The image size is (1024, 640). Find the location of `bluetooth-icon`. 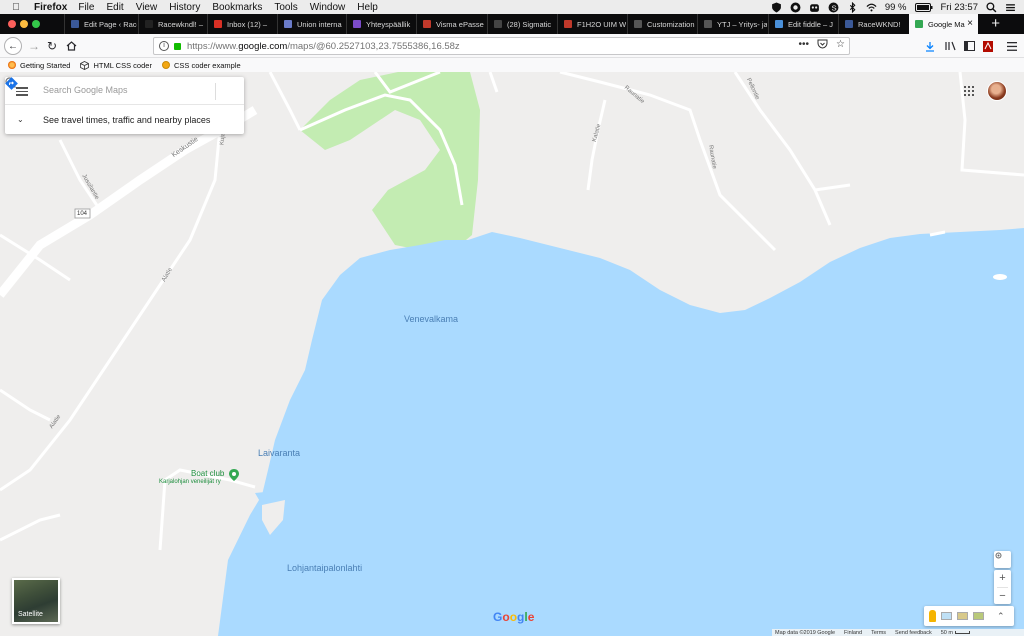

bluetooth-icon is located at coordinates (852, 7).